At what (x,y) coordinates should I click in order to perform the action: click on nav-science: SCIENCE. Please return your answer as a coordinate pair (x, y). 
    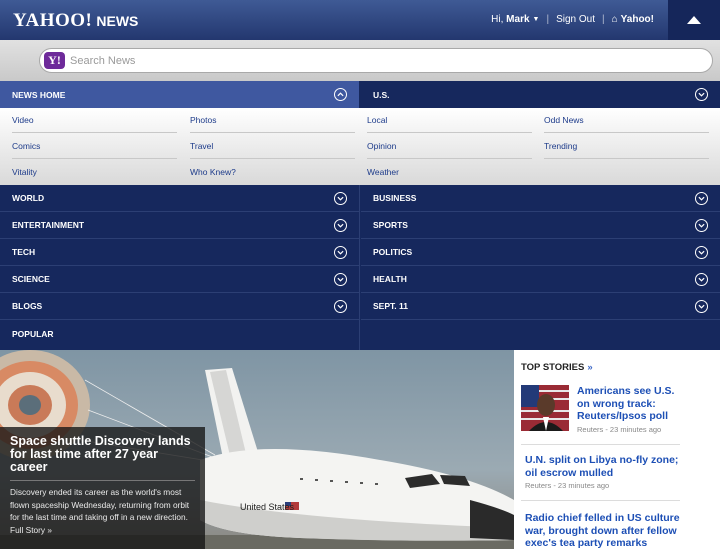
    Looking at the image, I should click on (179, 279).